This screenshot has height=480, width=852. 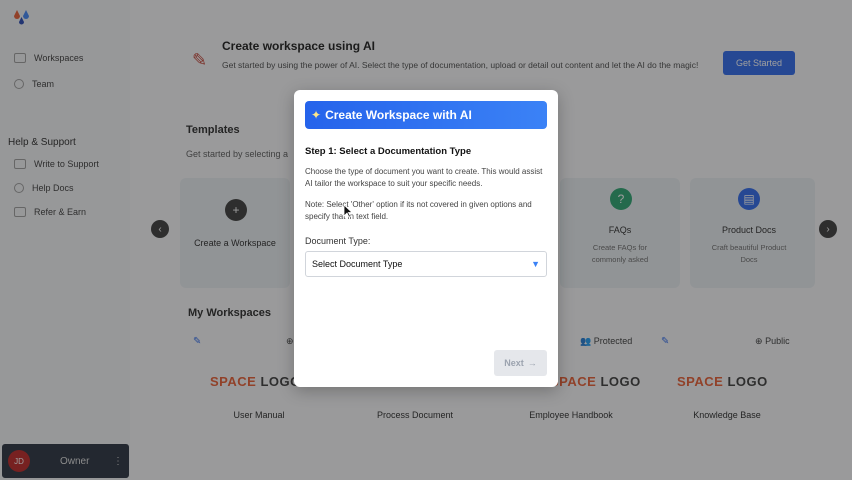 What do you see at coordinates (316, 115) in the screenshot?
I see `sparkle-icon: ✦` at bounding box center [316, 115].